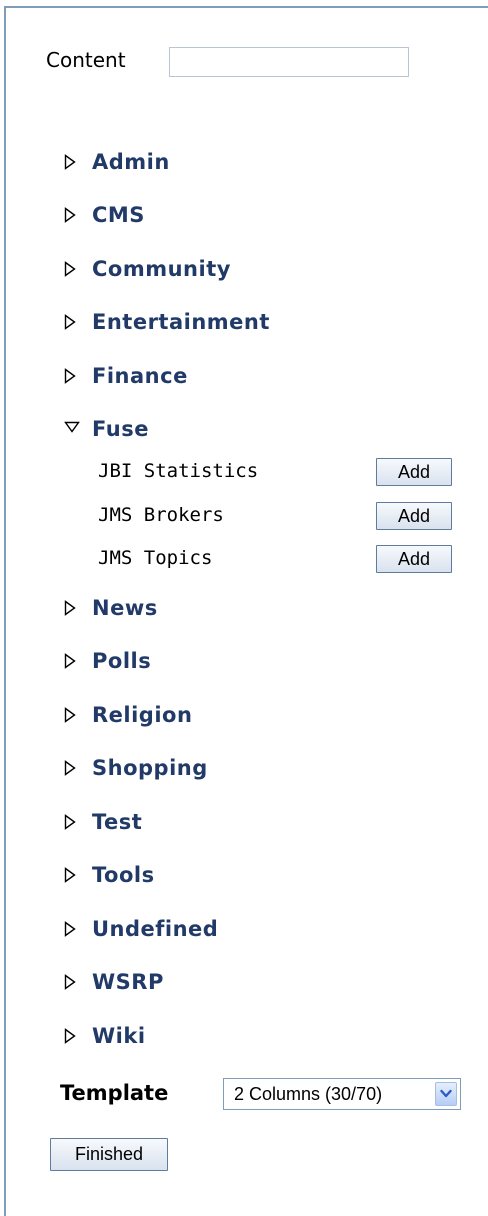 This screenshot has width=488, height=1216. Describe the element at coordinates (86, 60) in the screenshot. I see `content-search-label: Content` at that location.